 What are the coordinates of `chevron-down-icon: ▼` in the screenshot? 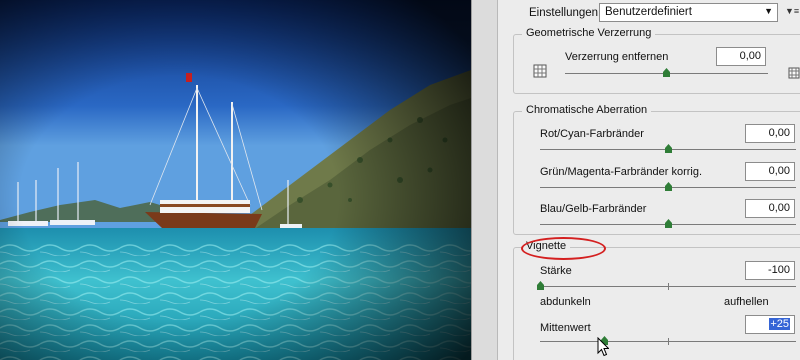 It's located at (768, 11).